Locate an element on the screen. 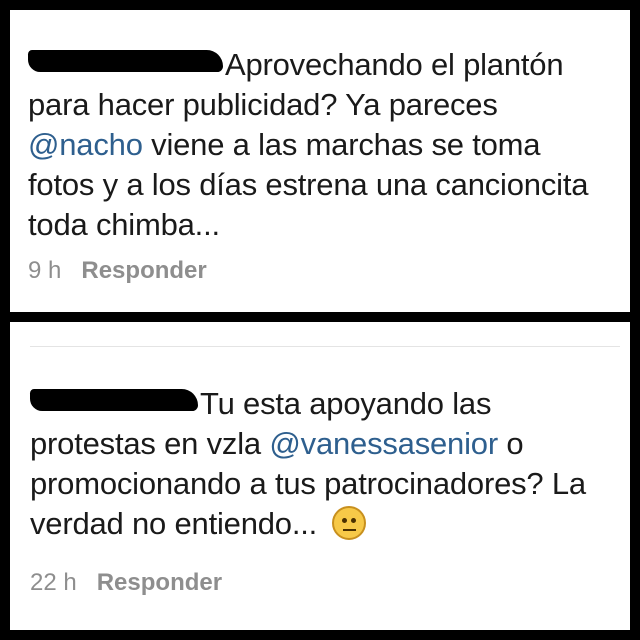 The image size is (640, 640). comment-timestamp: 22 h is located at coordinates (53, 582).